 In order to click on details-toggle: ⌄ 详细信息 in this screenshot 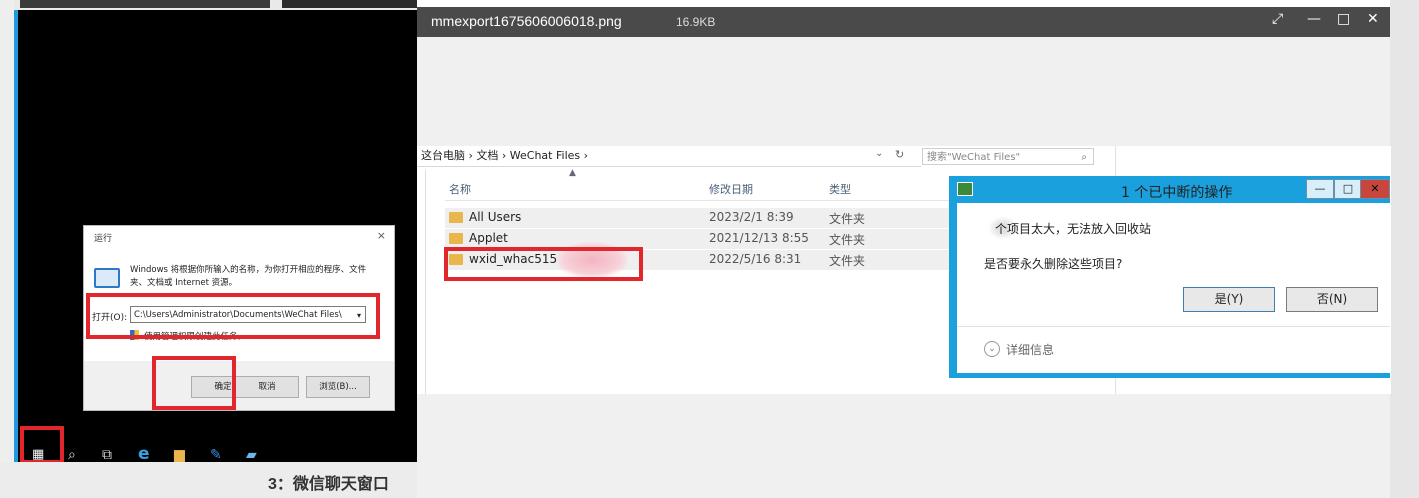, I will do `click(1019, 349)`.